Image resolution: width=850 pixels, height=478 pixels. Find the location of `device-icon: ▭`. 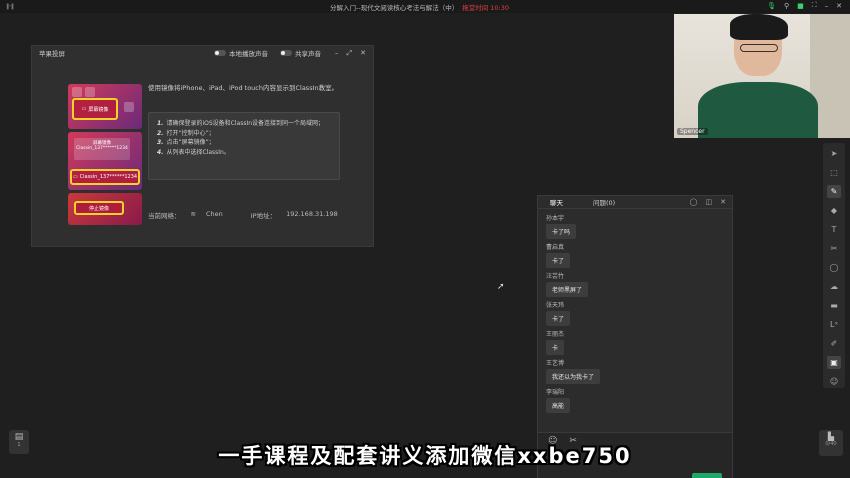

device-icon: ▭ is located at coordinates (75, 177).